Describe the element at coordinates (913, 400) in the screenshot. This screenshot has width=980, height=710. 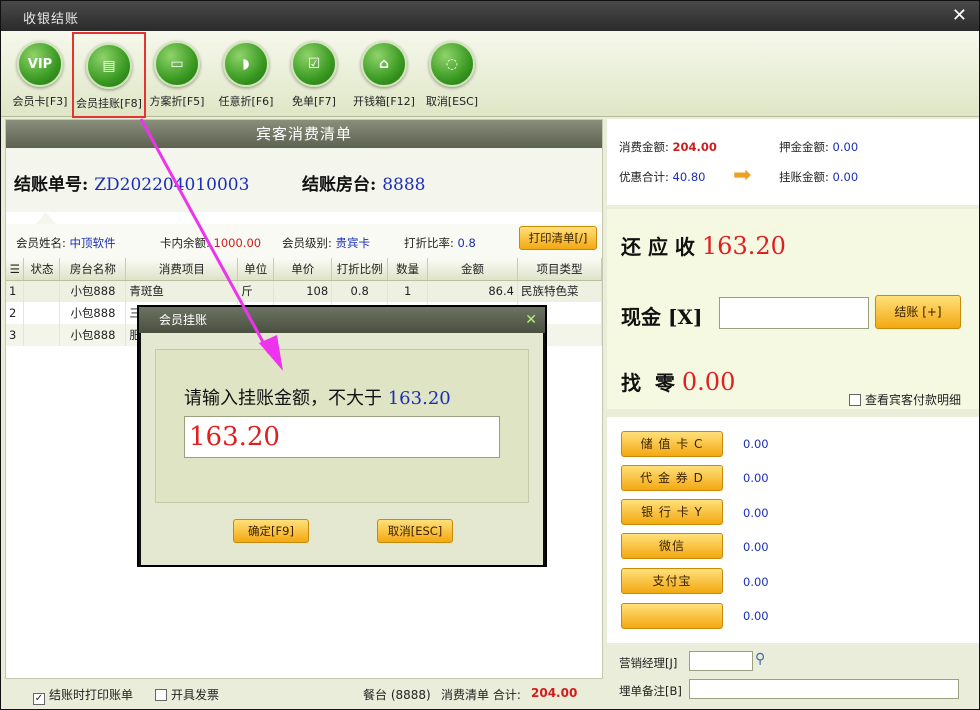
I see `view-payment-detail-label: 查看宾客付款明细` at that location.